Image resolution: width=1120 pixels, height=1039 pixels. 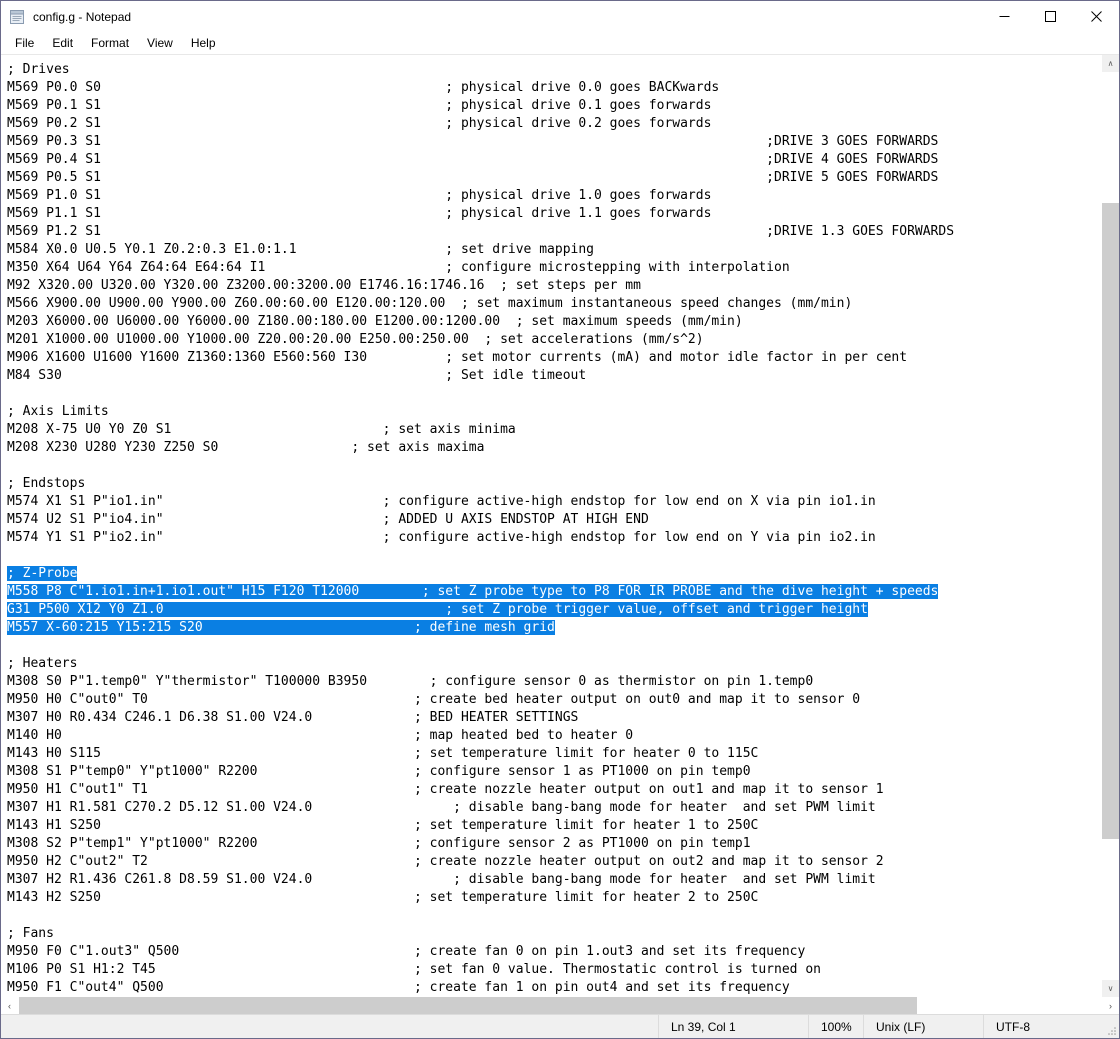 I want to click on status-line-ending: Unix (LF), so click(x=923, y=1026).